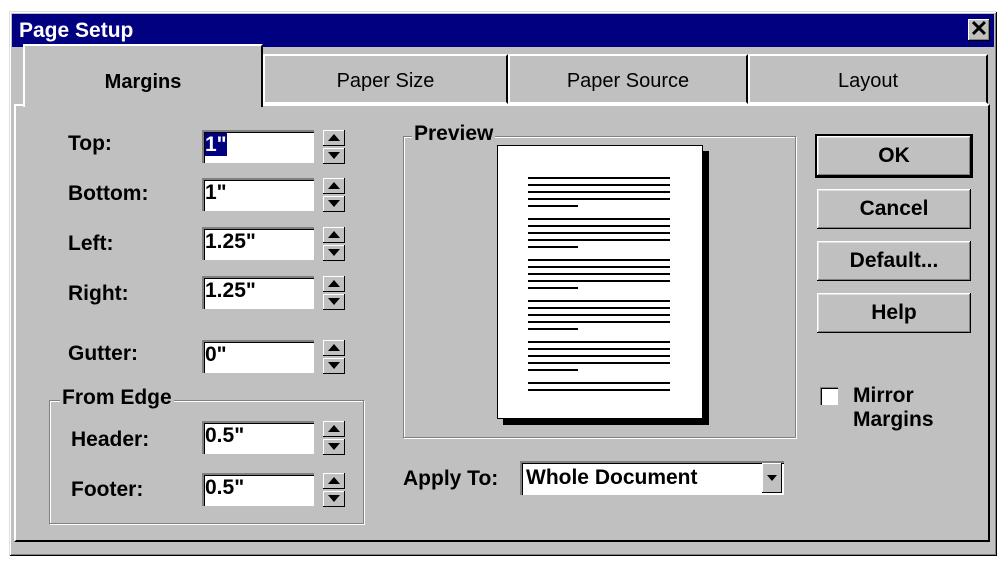 Image resolution: width=1003 pixels, height=561 pixels. What do you see at coordinates (216, 144) in the screenshot?
I see `top-value: 1"` at bounding box center [216, 144].